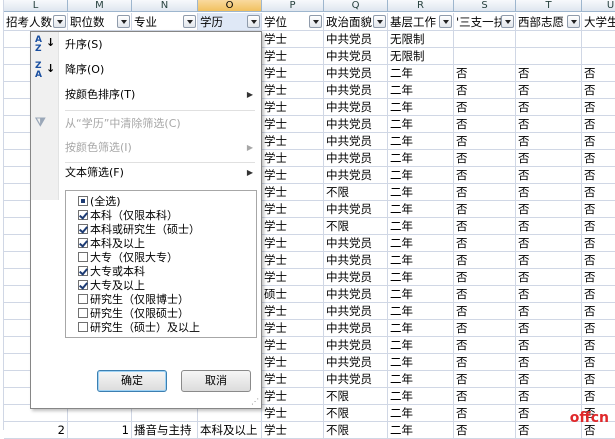  Describe the element at coordinates (133, 314) in the screenshot. I see `checklist-item: 研究生（仅限硕士）` at that location.